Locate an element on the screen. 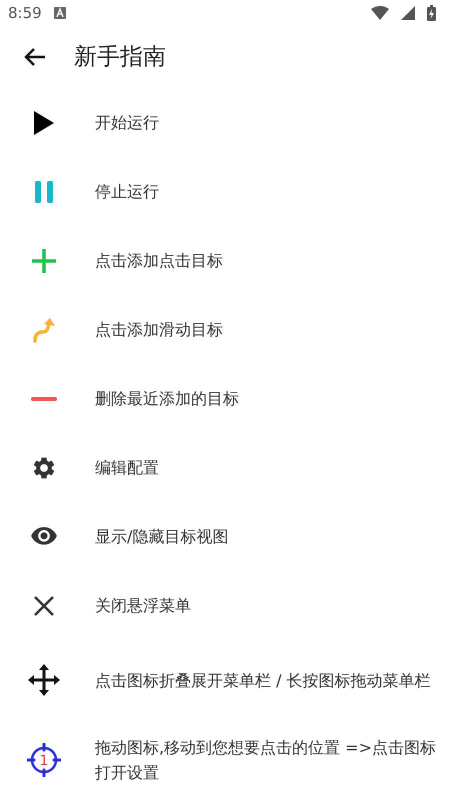 This screenshot has width=450, height=800. signal-icon is located at coordinates (408, 13).